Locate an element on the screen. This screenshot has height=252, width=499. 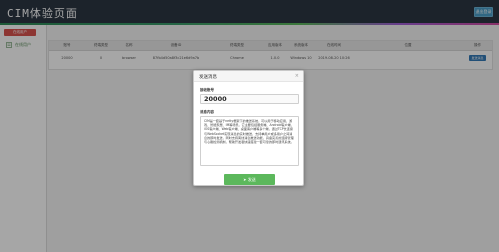
send-button: ➤ 发送 is located at coordinates (249, 179).